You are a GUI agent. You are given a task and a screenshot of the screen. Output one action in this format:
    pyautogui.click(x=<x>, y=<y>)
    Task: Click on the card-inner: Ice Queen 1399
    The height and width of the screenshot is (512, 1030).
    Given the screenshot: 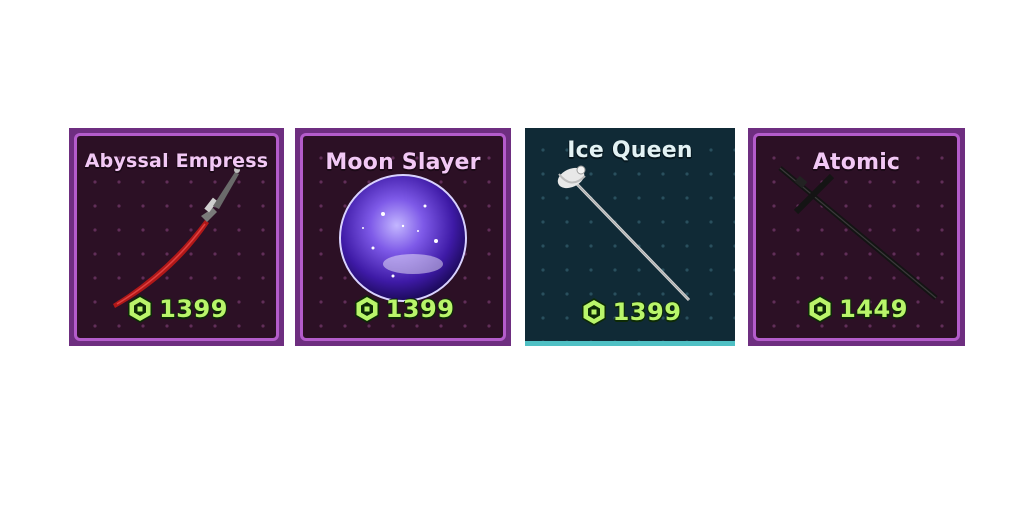 What is the action you would take?
    pyautogui.click(x=630, y=234)
    